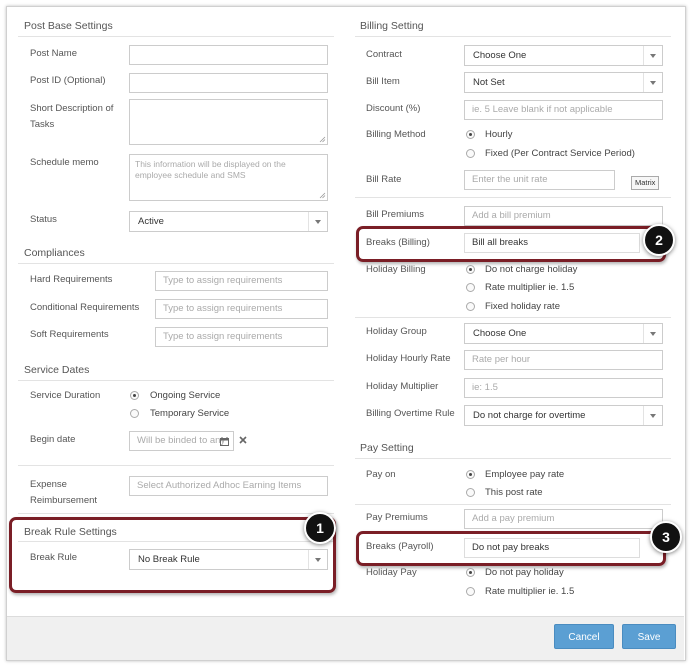  I want to click on billing-method-fixed-label: Fixed (Per Contract Service Period), so click(560, 153).